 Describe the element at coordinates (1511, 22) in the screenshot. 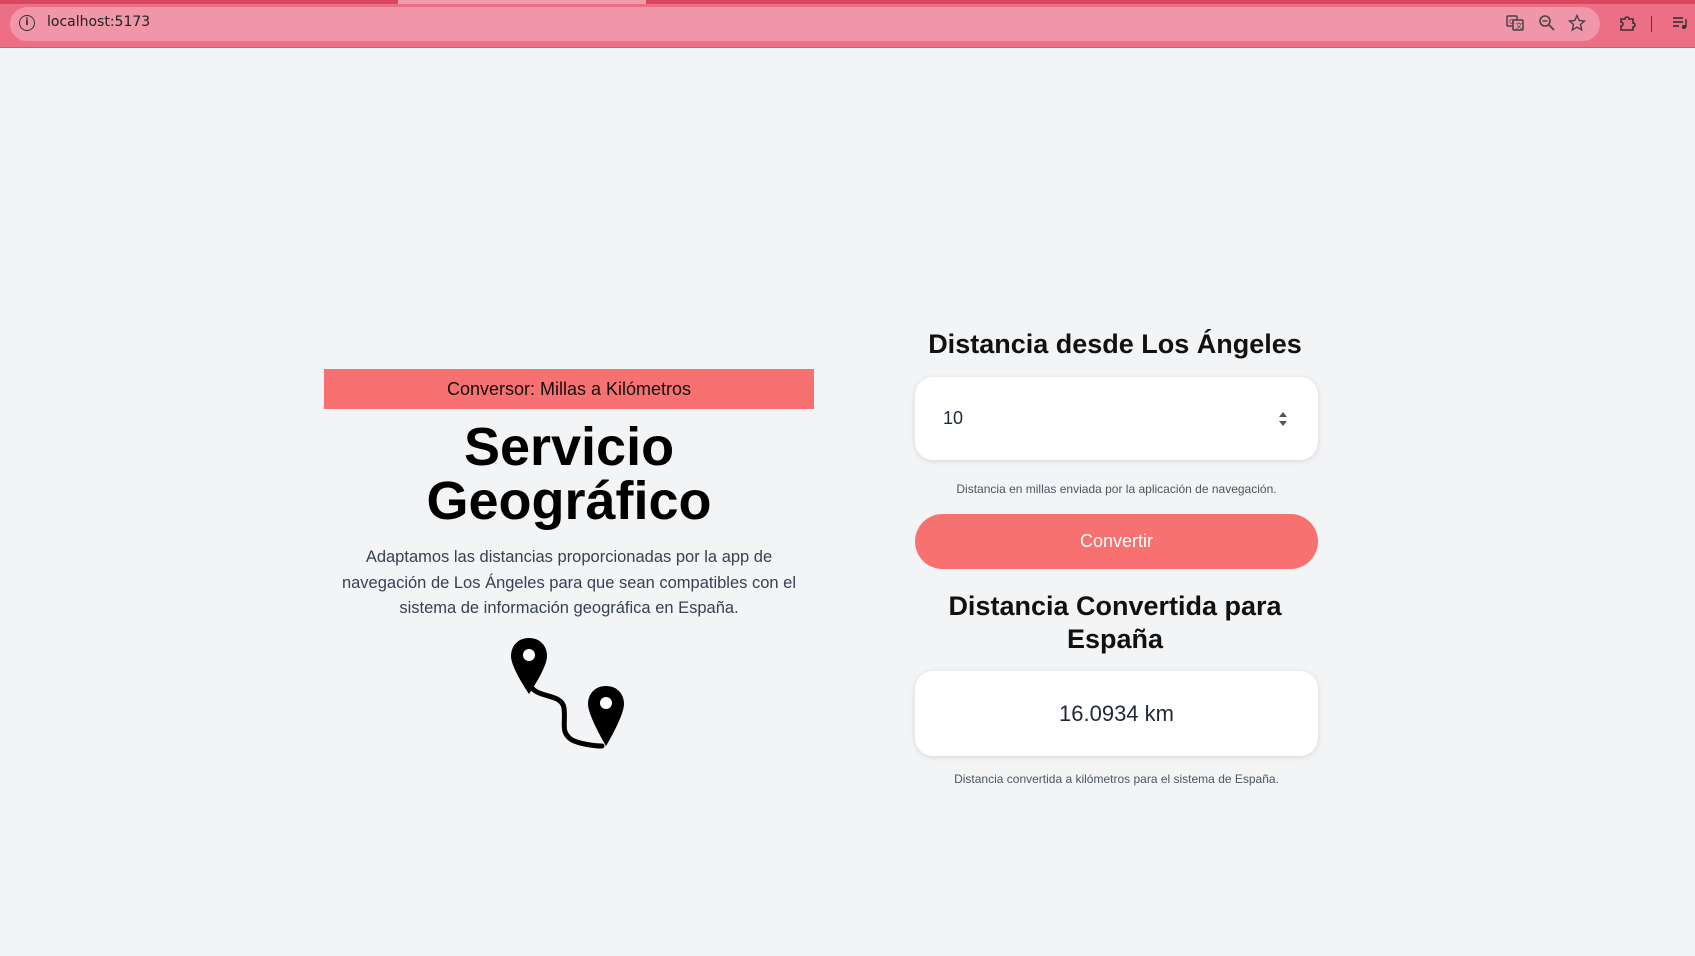

I see `svg-text: G` at that location.